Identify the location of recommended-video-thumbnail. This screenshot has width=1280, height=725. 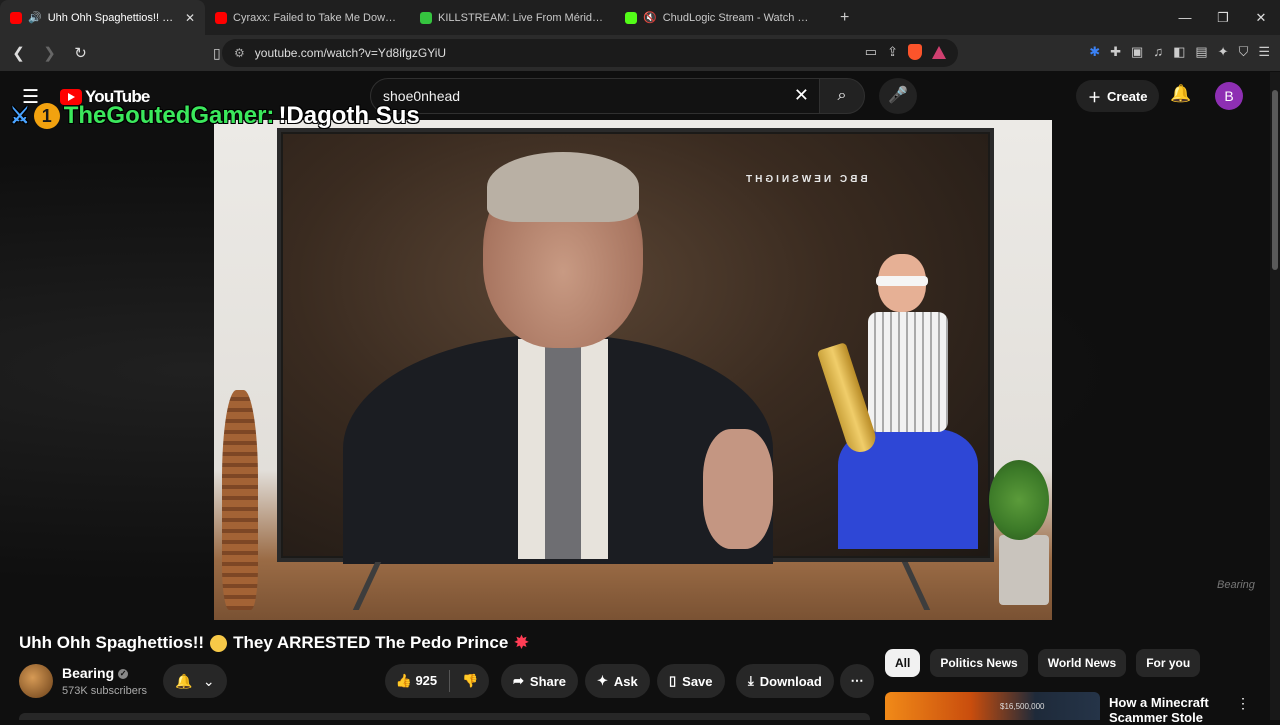
(992, 706).